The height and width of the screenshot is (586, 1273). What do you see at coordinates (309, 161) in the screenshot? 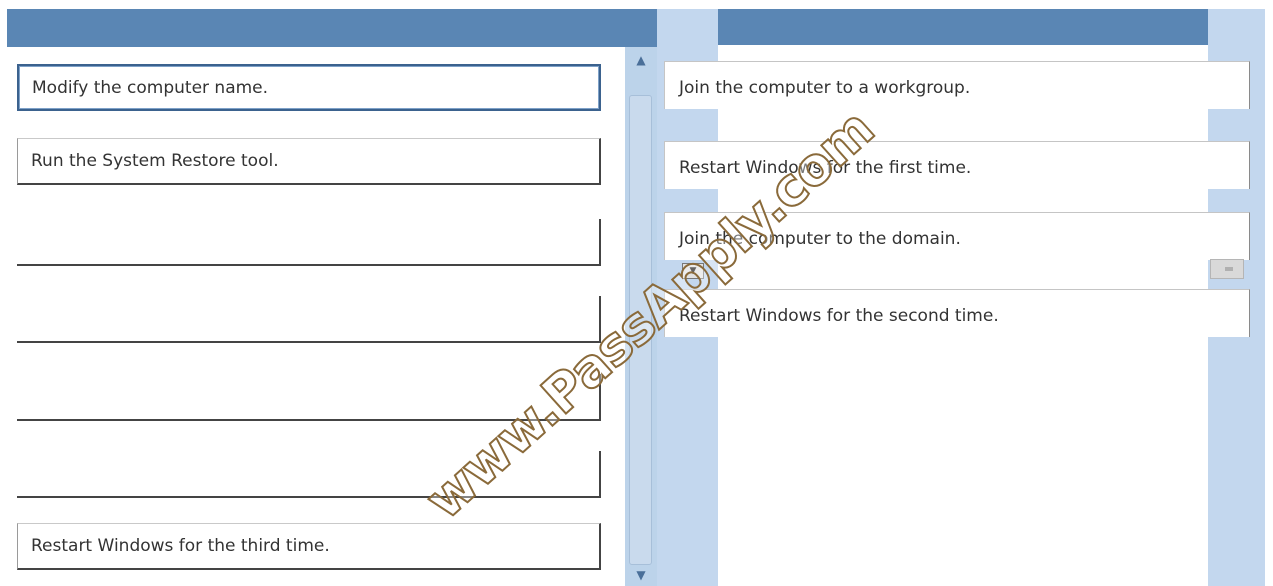
I see `answer-slot-2: Run the System Restore tool.` at bounding box center [309, 161].